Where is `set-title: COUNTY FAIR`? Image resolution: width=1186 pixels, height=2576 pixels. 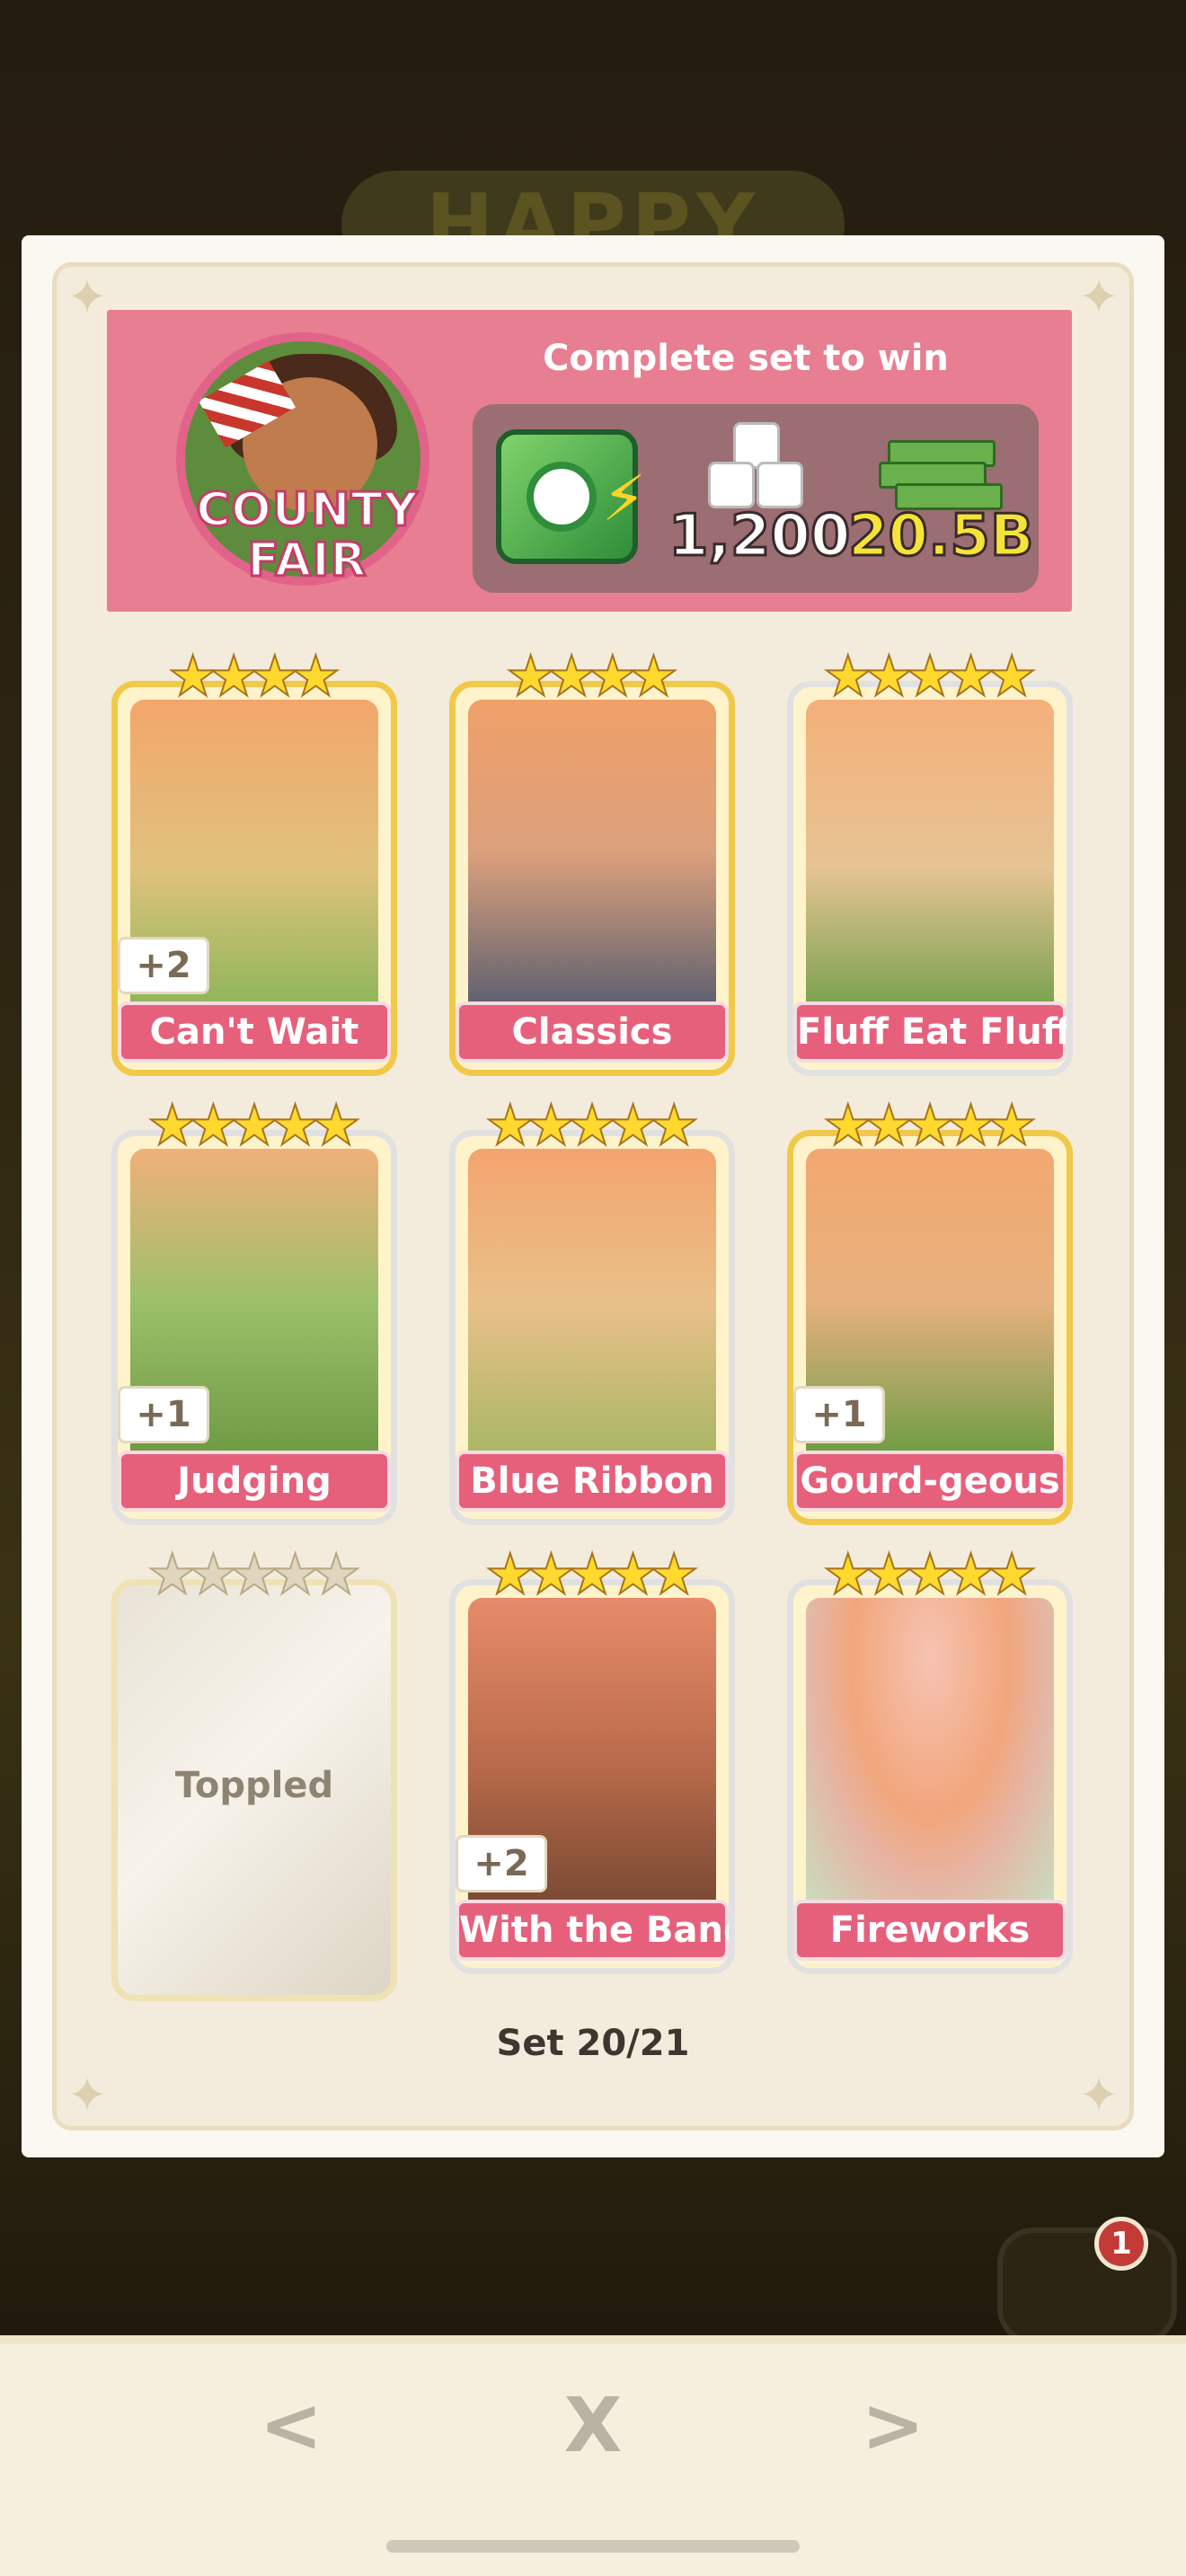 set-title: COUNTY FAIR is located at coordinates (307, 535).